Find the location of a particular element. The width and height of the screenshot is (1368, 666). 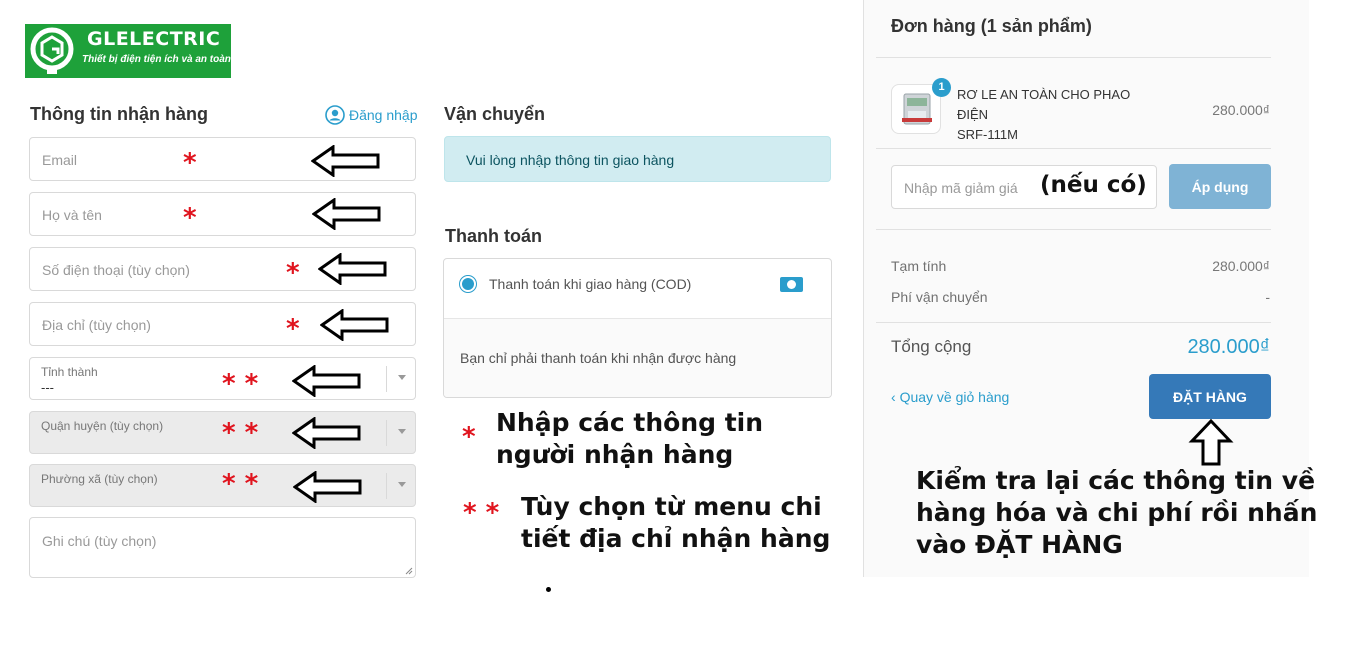

payment-option-cod: Thanh toán khi giao hàng (COD) is located at coordinates (637, 288).